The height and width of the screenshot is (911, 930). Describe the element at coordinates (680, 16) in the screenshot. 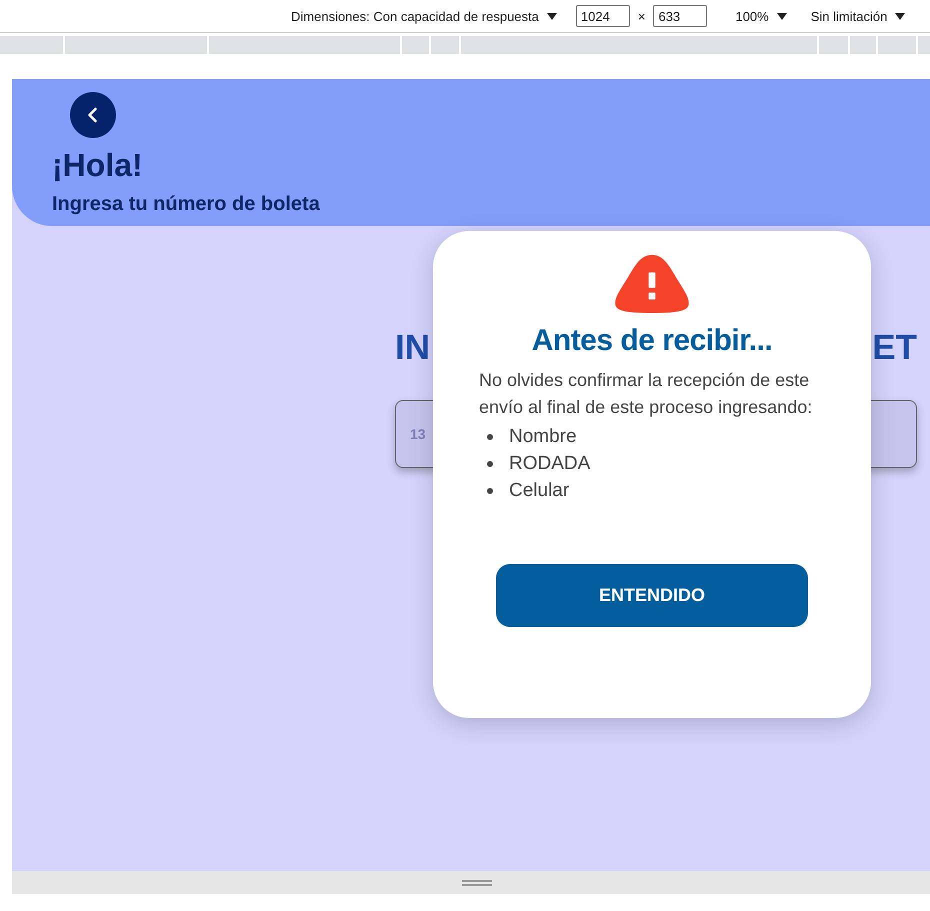

I see `height-field: 633` at that location.